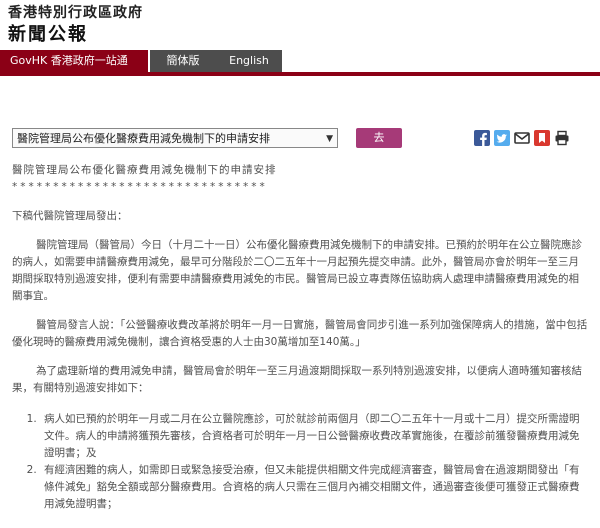  What do you see at coordinates (144, 170) in the screenshot?
I see `article-headline: 醫院管理局公布優化醫療費用減免機制下的申請安排` at bounding box center [144, 170].